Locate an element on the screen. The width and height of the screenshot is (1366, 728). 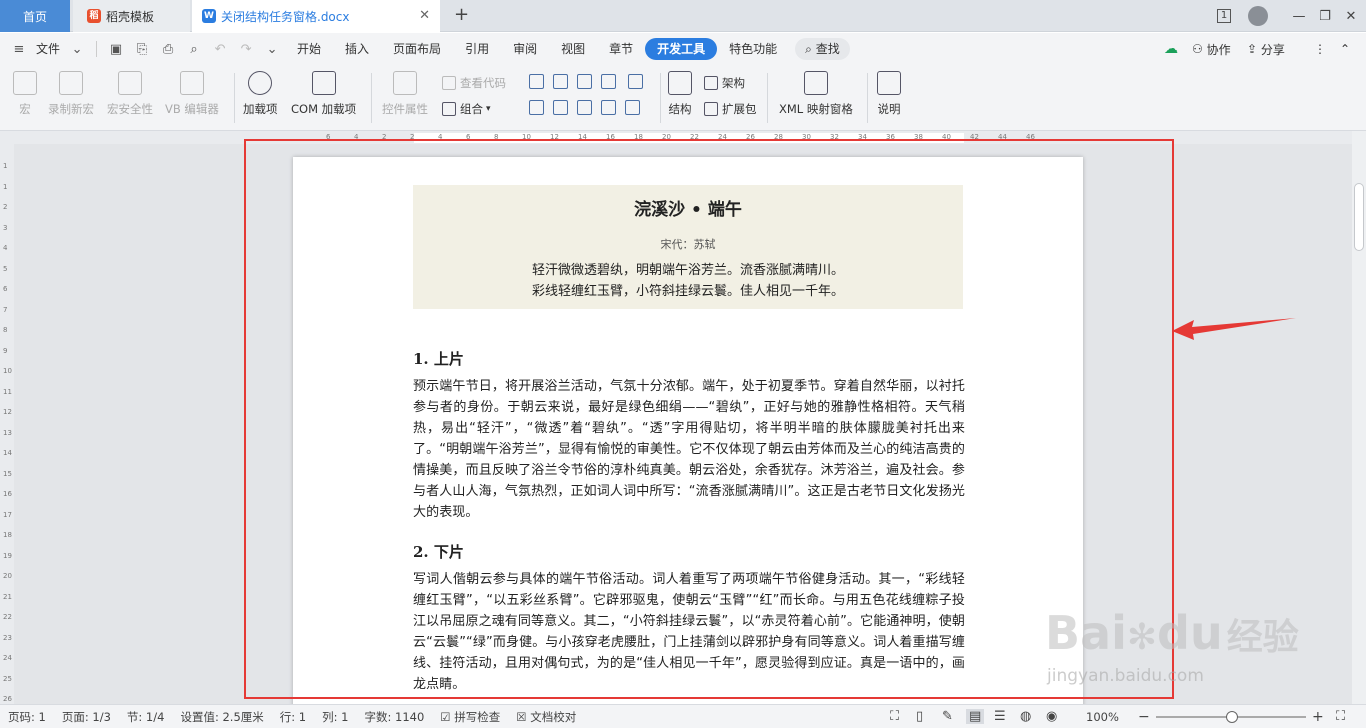
avatar is located at coordinates (1258, 16).